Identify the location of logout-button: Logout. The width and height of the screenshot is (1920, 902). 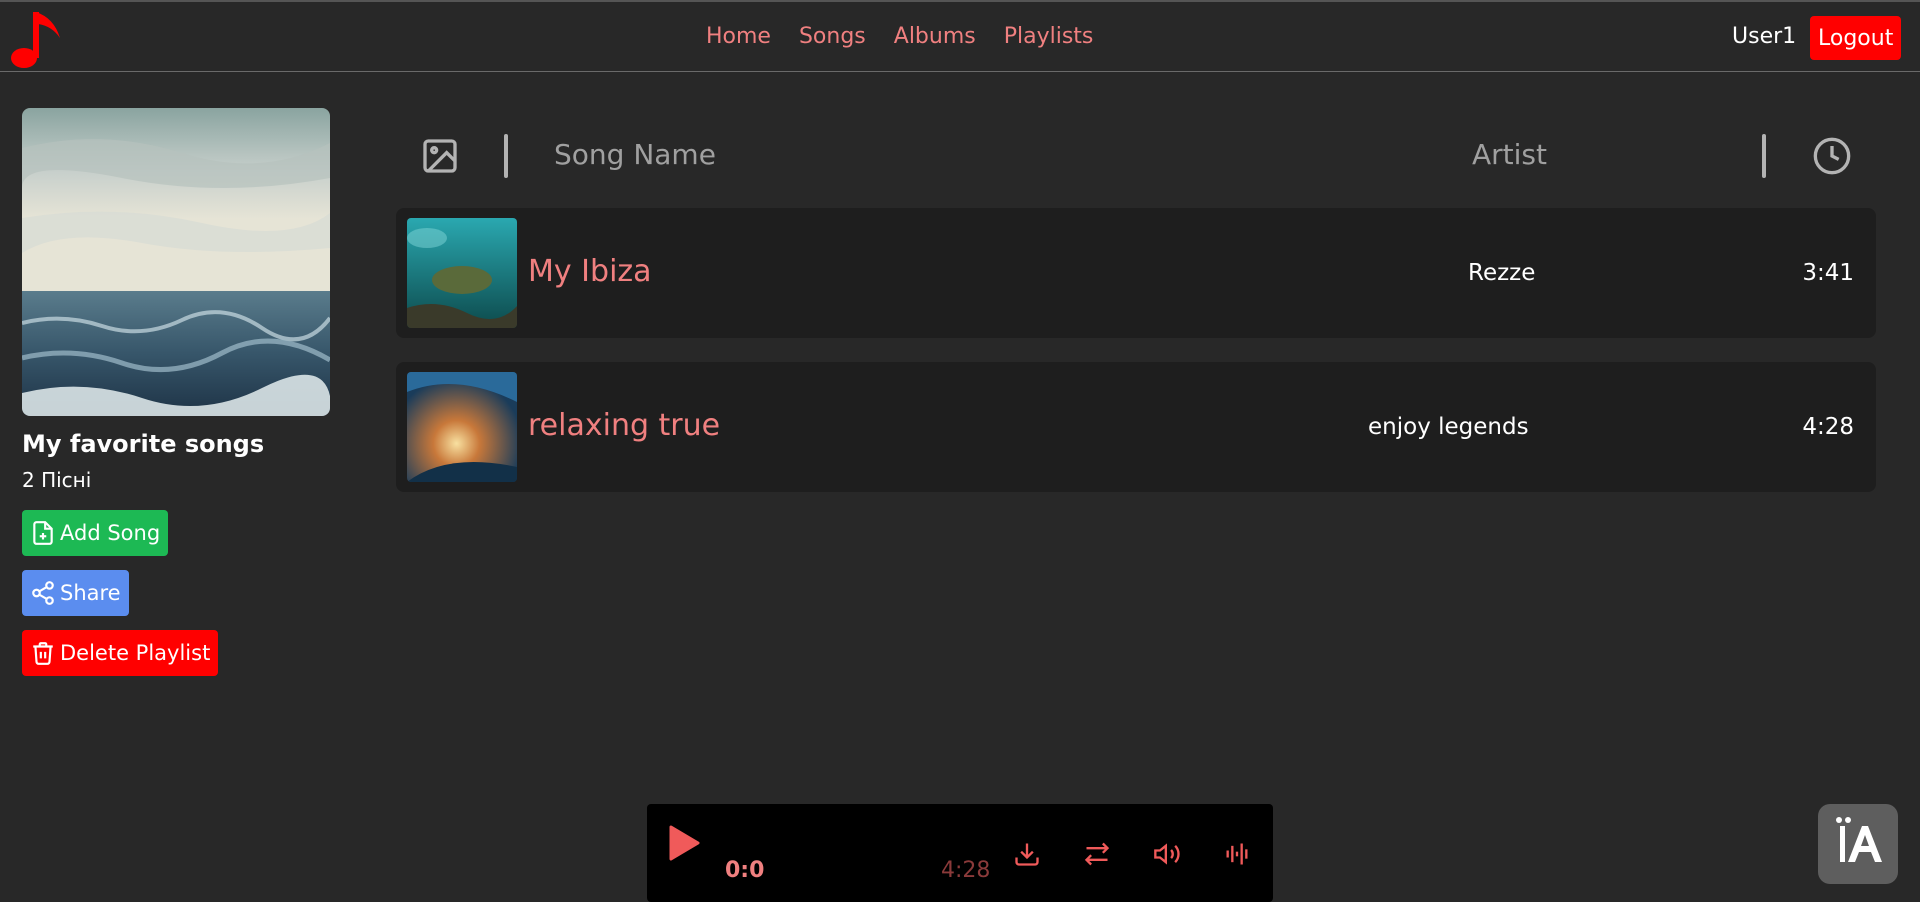
(1856, 38).